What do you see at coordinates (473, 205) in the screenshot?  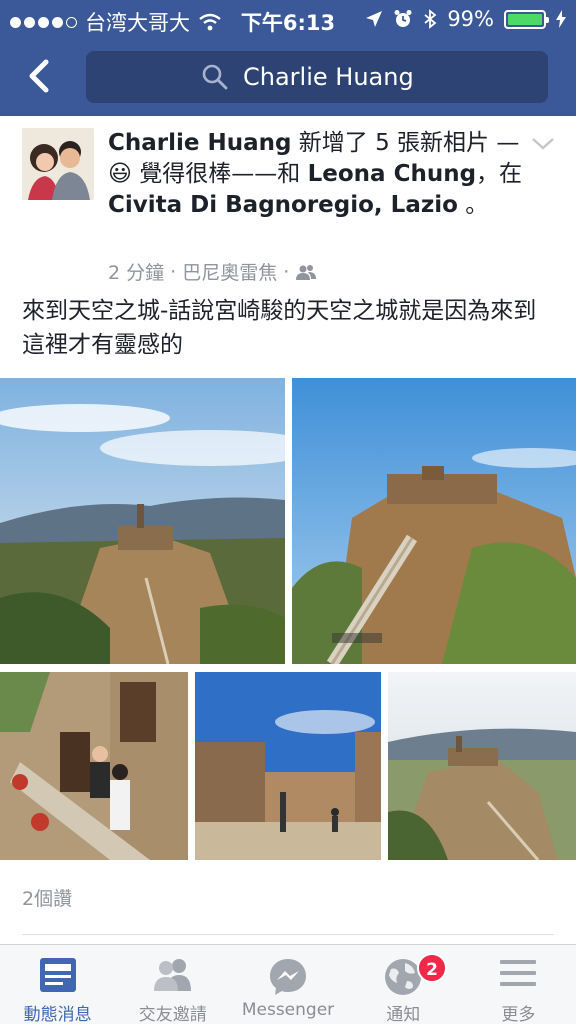 I see `headline-end: 。` at bounding box center [473, 205].